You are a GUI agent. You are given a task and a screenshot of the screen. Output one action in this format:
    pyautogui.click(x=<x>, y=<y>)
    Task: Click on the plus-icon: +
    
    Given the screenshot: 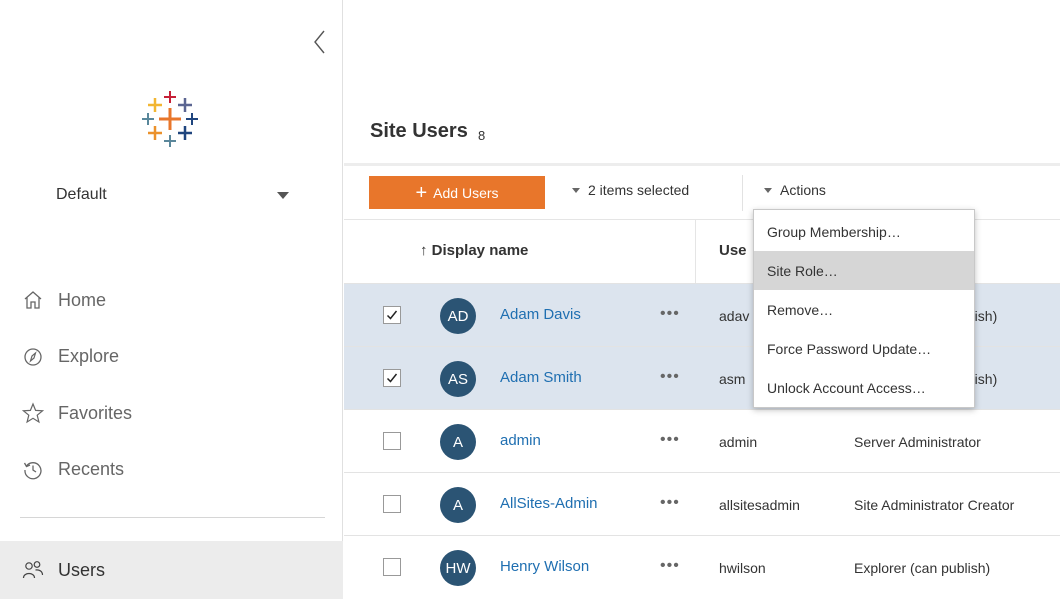 What is the action you would take?
    pyautogui.click(x=421, y=192)
    